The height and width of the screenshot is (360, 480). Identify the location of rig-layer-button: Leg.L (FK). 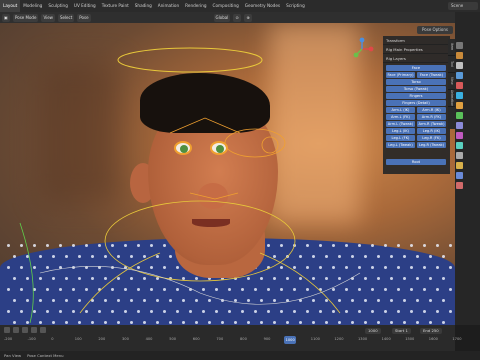
(400, 138).